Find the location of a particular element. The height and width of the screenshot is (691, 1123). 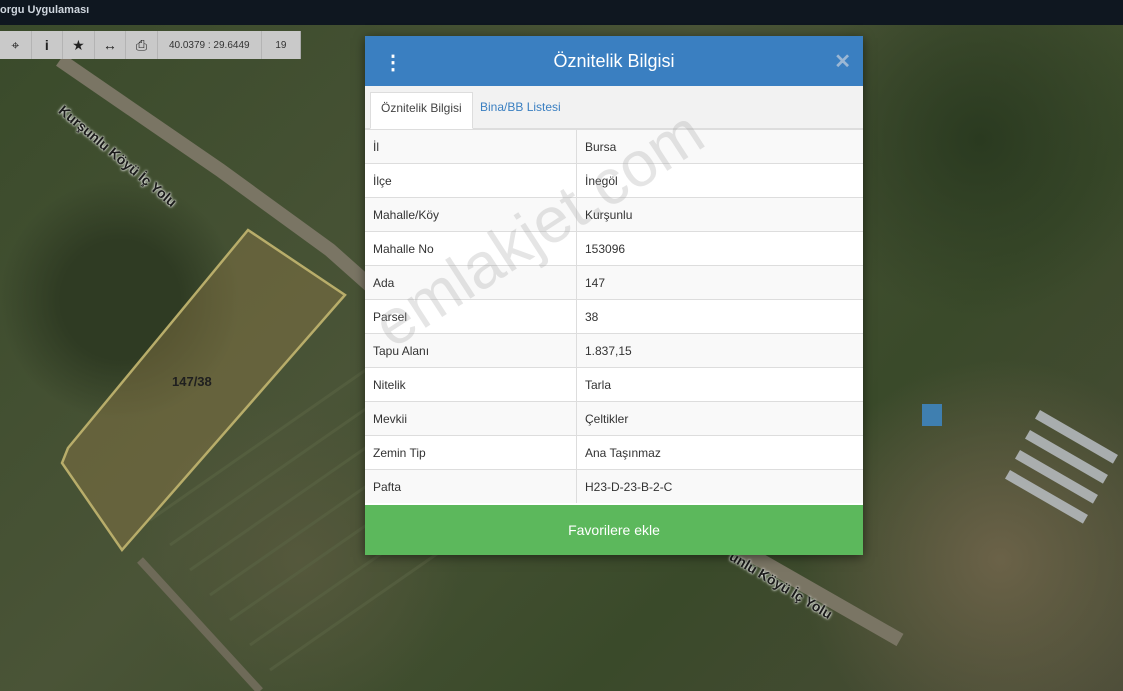

row-key: Nitelik is located at coordinates (471, 384).